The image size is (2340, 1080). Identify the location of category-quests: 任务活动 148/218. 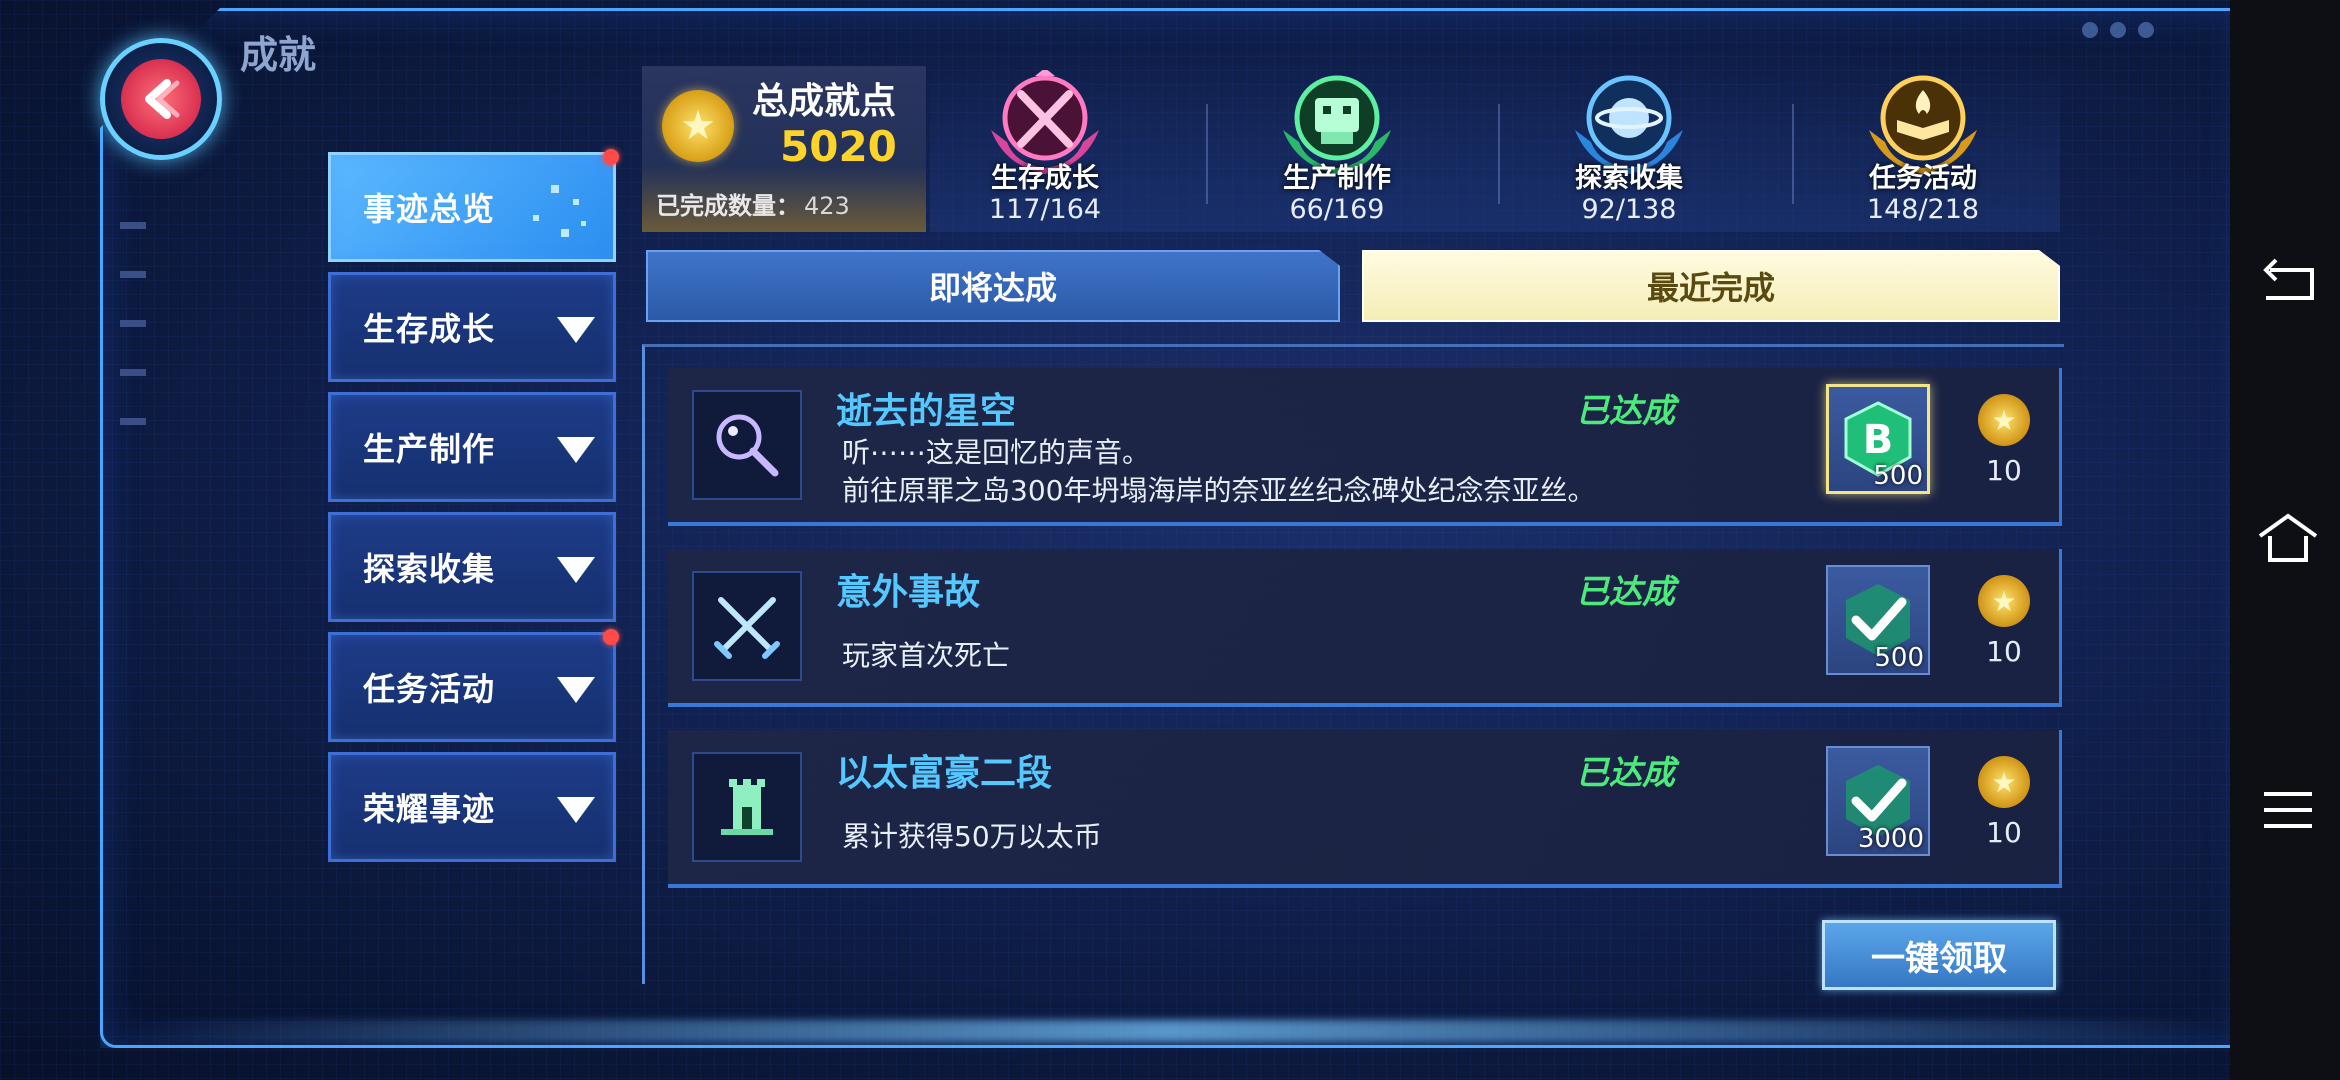
(1923, 146).